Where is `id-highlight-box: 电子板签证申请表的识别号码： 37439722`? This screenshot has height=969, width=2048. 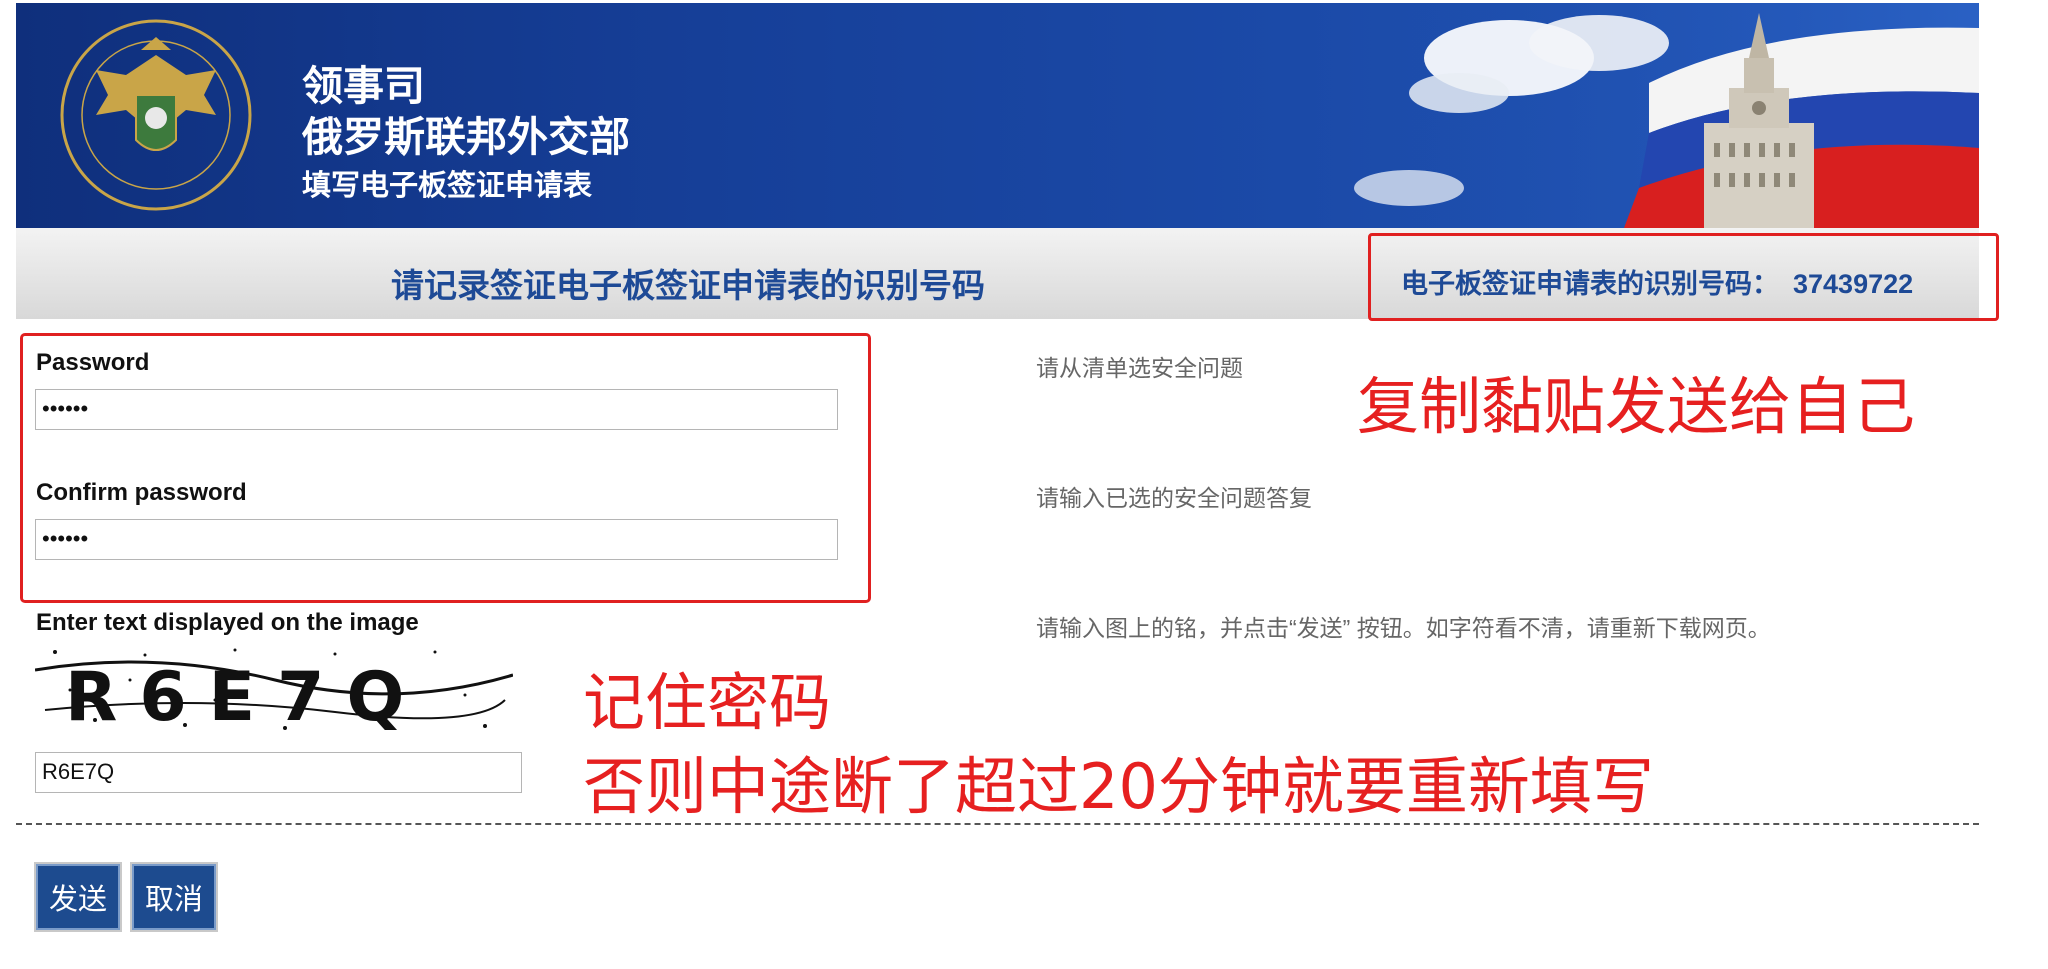 id-highlight-box: 电子板签证申请表的识别号码： 37439722 is located at coordinates (1683, 277).